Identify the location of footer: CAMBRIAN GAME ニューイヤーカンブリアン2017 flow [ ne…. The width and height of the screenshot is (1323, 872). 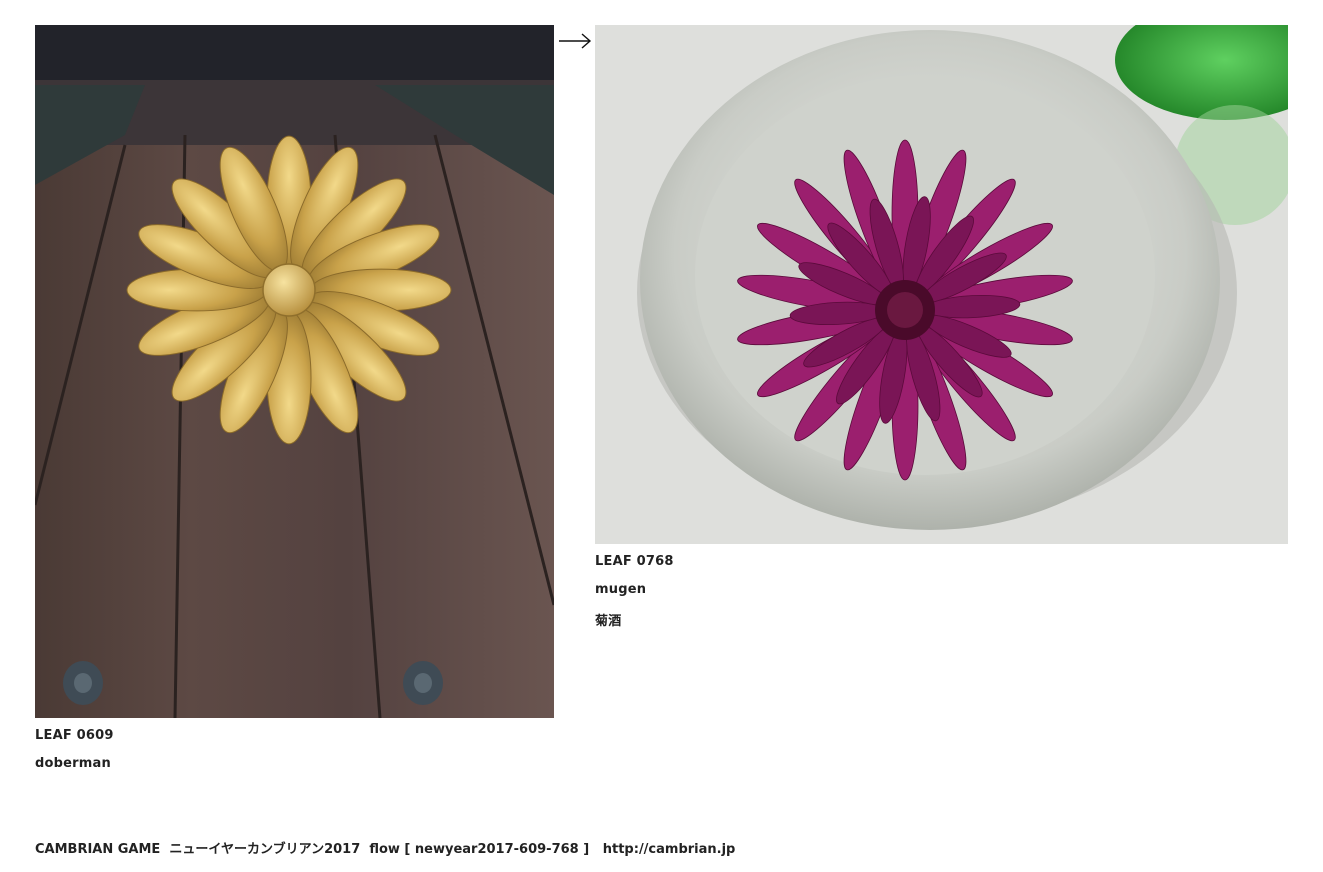
(385, 847).